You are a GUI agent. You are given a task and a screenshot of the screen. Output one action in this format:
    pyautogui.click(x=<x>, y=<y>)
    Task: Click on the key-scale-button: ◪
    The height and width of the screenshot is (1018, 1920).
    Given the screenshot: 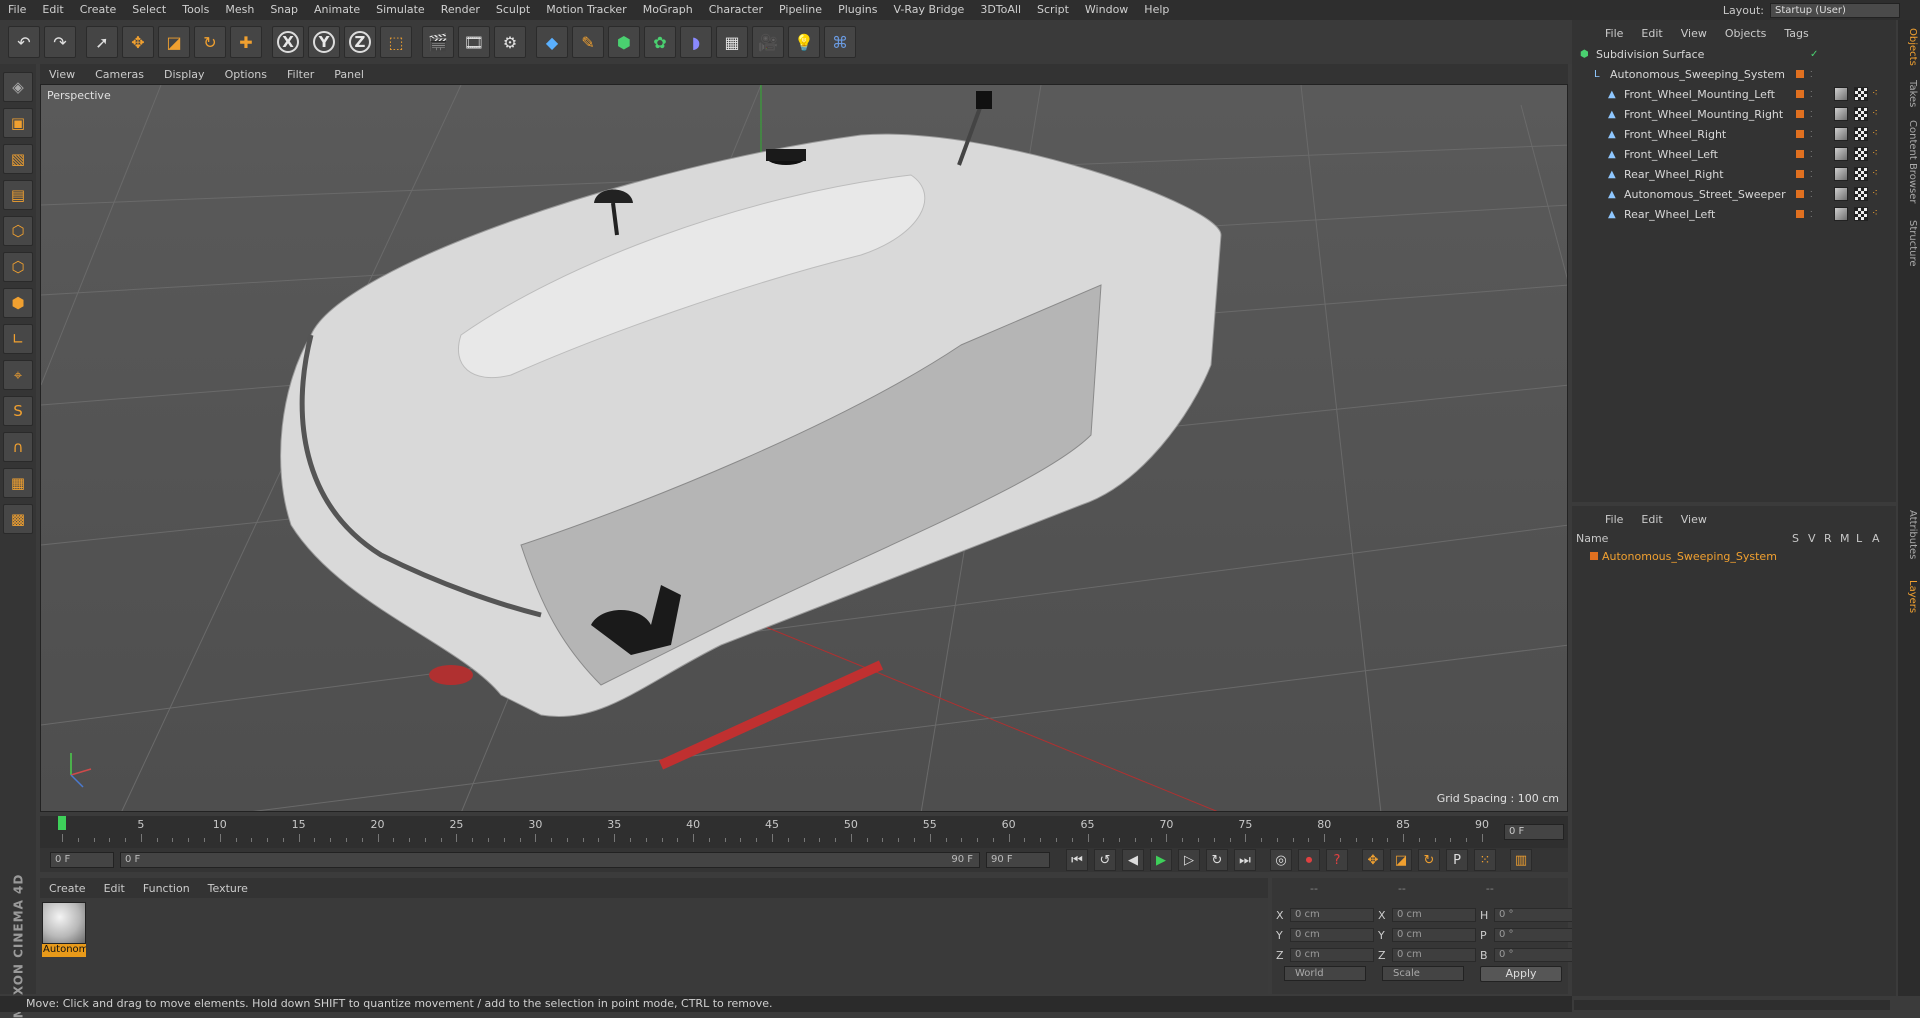 What is the action you would take?
    pyautogui.click(x=1401, y=860)
    